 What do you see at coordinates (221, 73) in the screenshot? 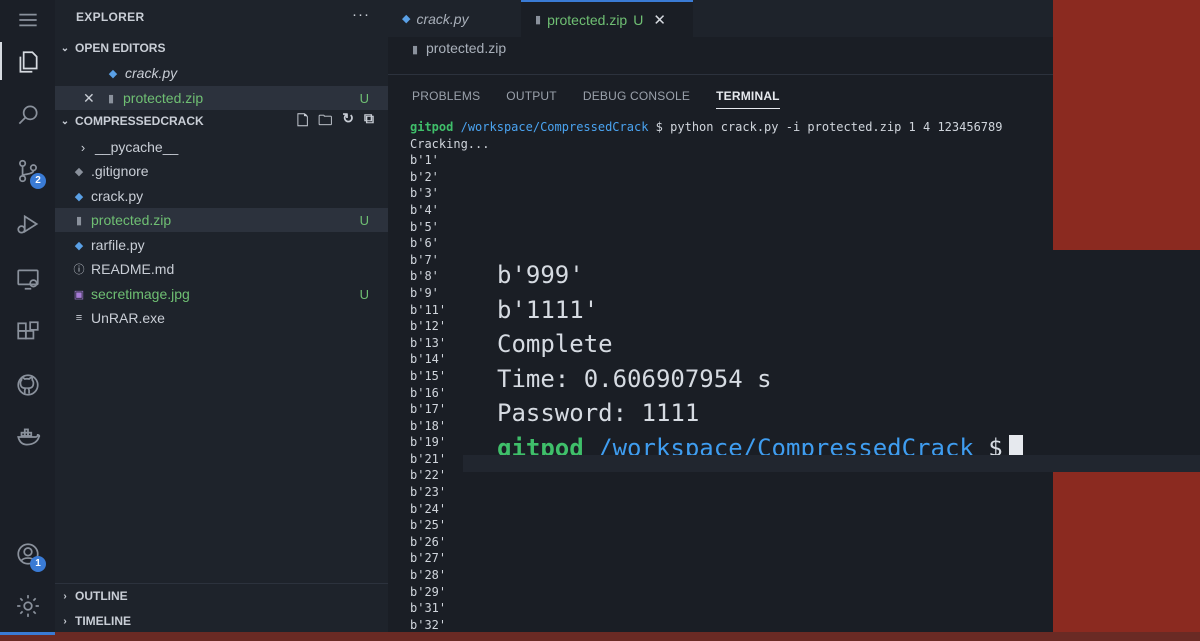
I see `open-editor-item: ◆ crack.py` at bounding box center [221, 73].